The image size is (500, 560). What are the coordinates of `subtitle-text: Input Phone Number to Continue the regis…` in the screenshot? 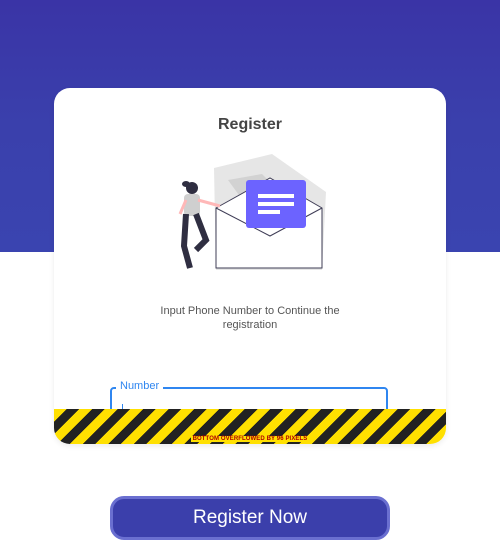 It's located at (250, 318).